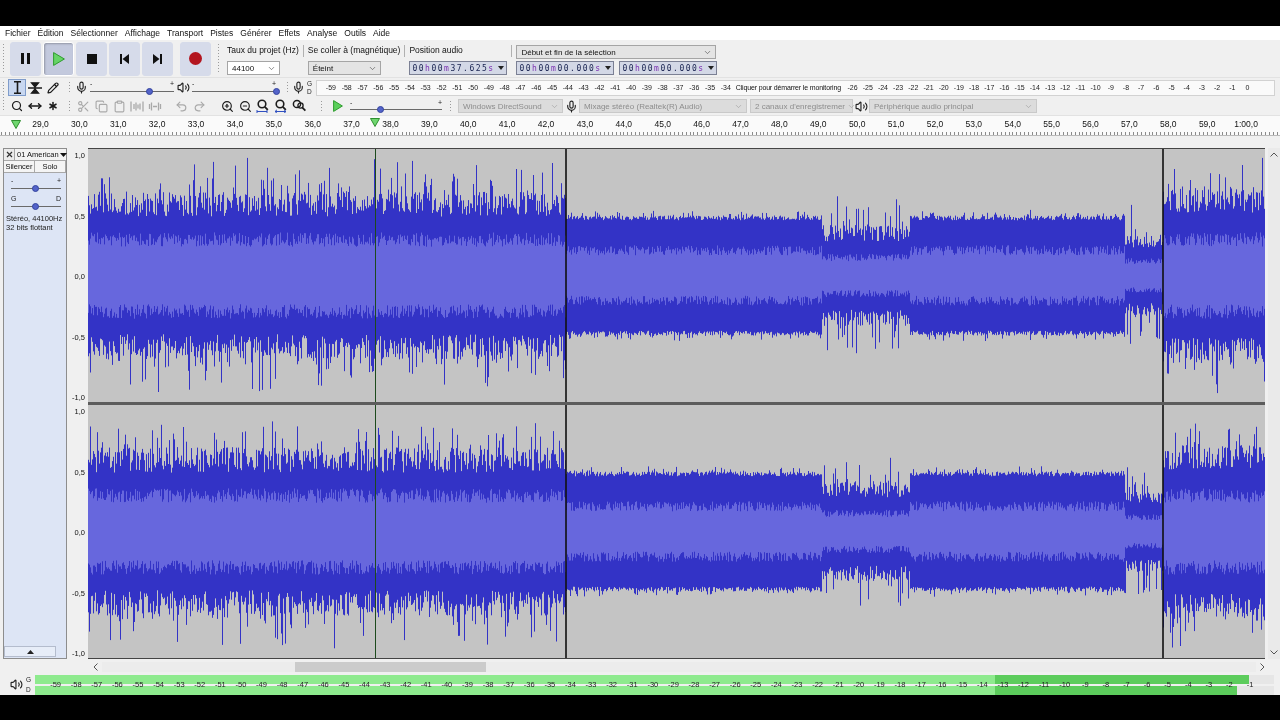 Image resolution: width=1280 pixels, height=720 pixels. Describe the element at coordinates (740, 124) in the screenshot. I see `time-label: 47,0` at that location.